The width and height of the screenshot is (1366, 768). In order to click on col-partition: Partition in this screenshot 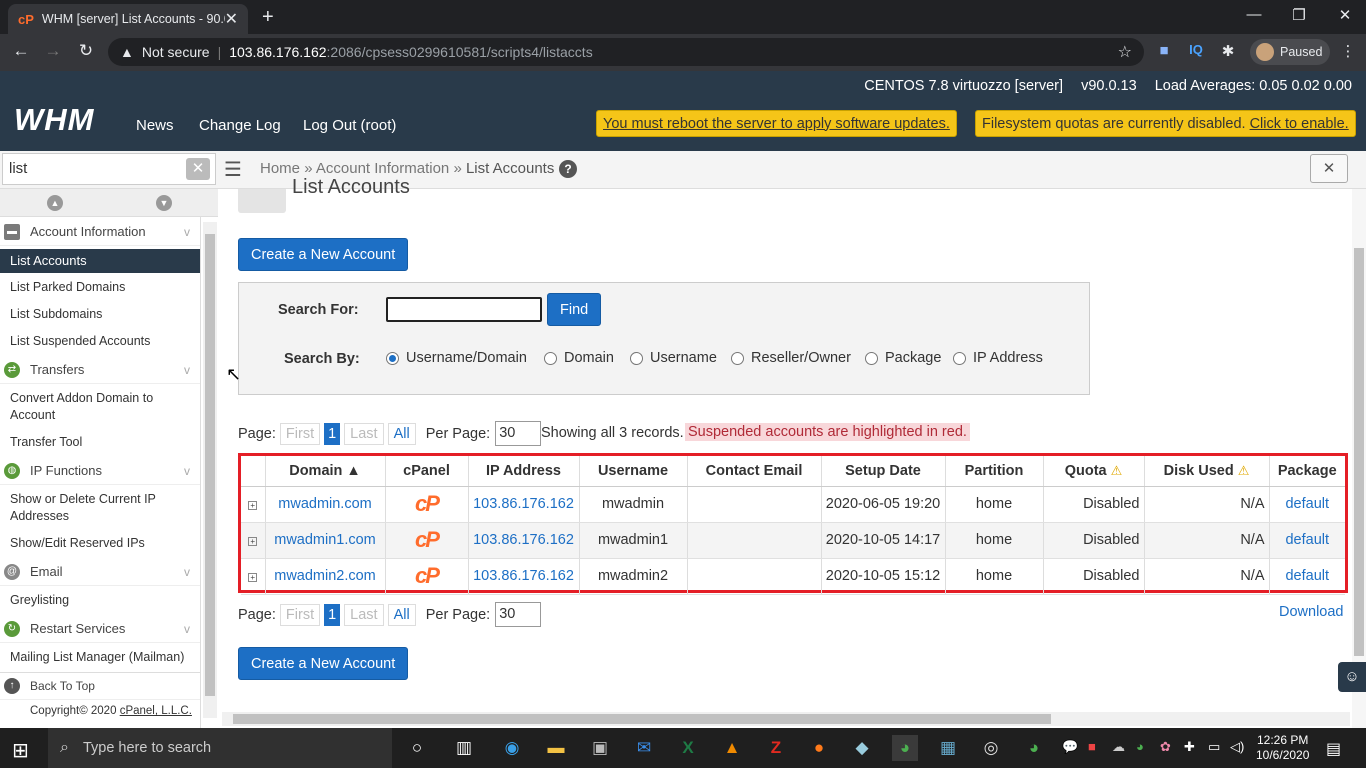, I will do `click(994, 471)`.